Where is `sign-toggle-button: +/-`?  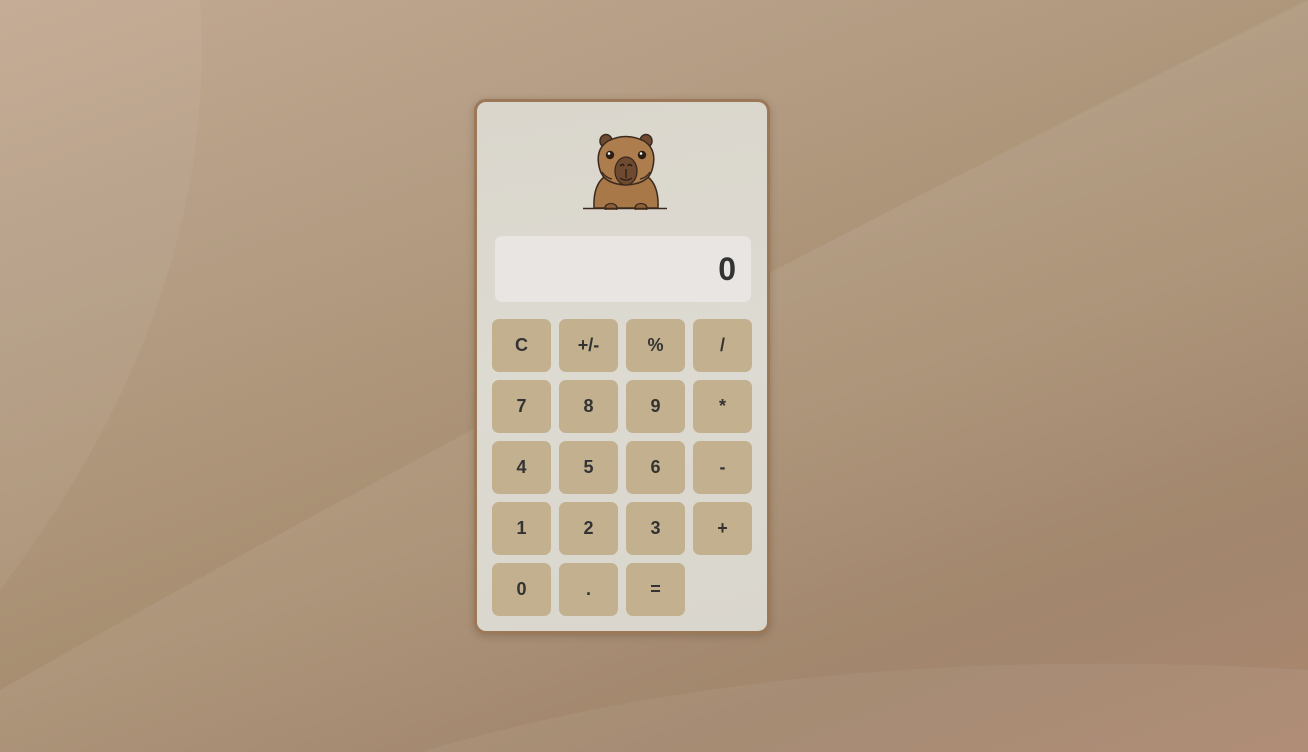
sign-toggle-button: +/- is located at coordinates (588, 345).